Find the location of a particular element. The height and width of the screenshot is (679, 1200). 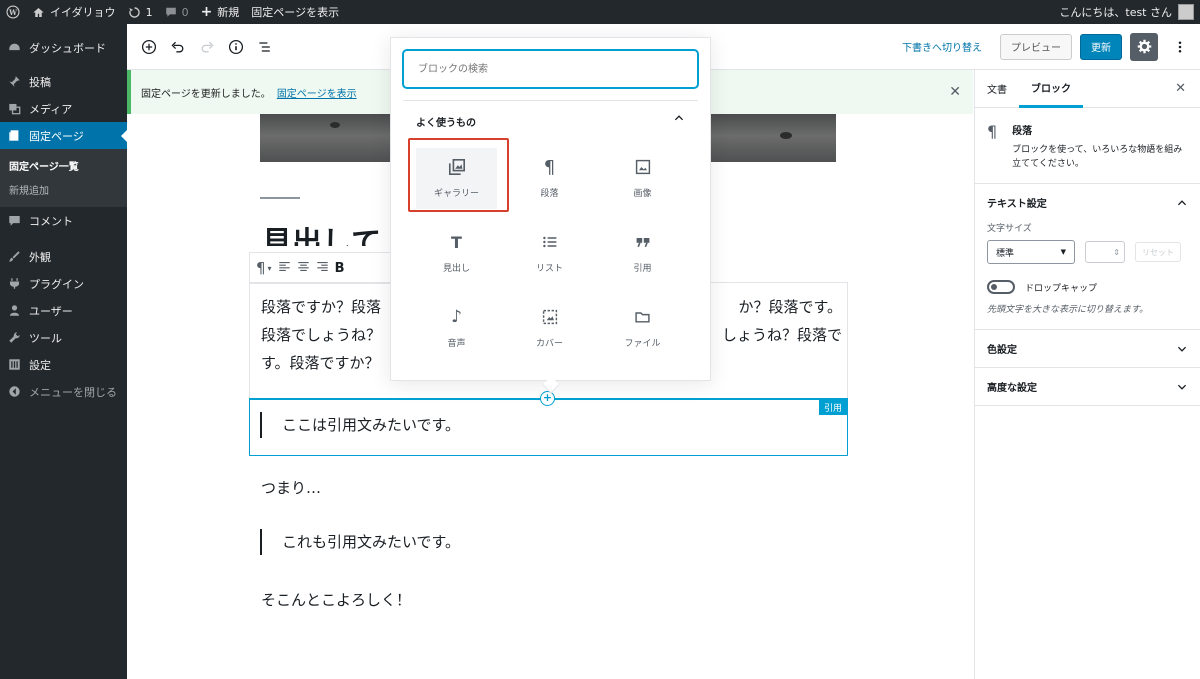

sidebar-item-dashboard: ダッシュボード is located at coordinates (63, 47).